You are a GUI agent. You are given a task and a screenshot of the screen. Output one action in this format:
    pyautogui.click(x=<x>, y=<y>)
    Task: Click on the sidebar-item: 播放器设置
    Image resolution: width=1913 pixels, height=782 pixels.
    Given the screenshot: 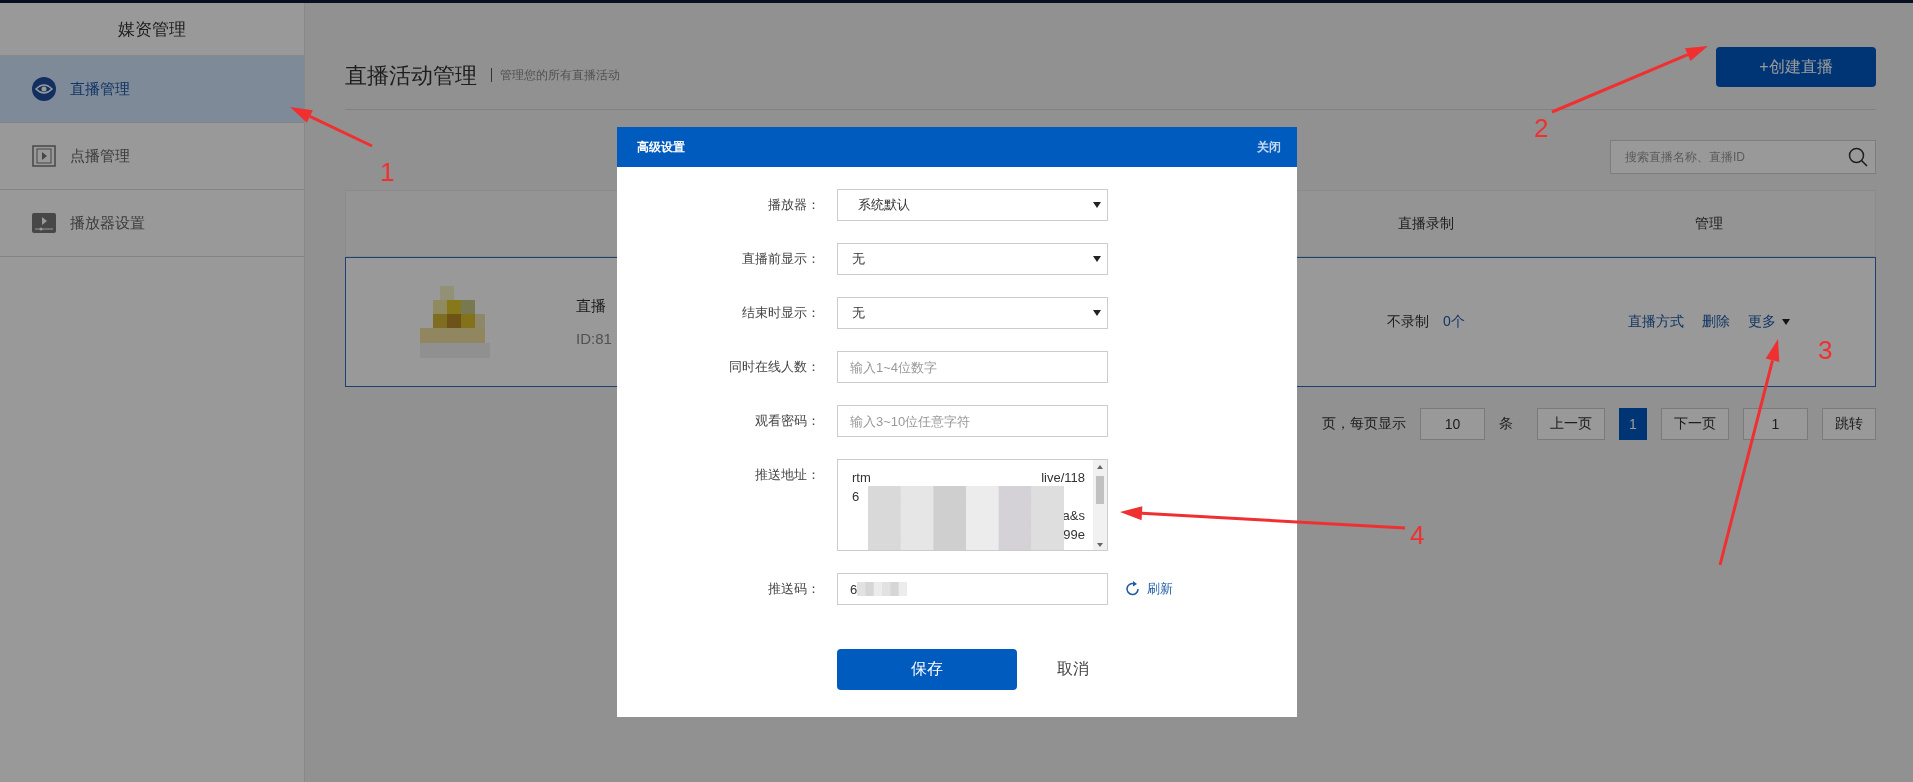 What is the action you would take?
    pyautogui.click(x=152, y=223)
    